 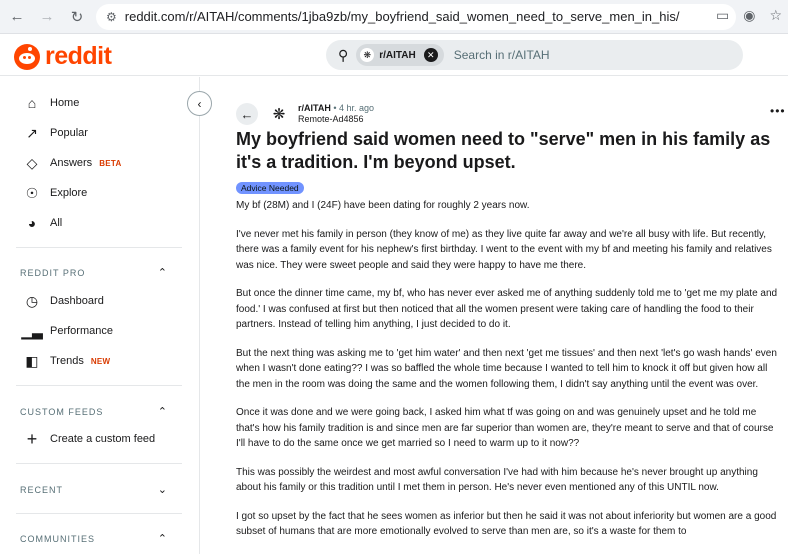 What do you see at coordinates (279, 114) in the screenshot?
I see `subreddit-avatar-icon: ❋` at bounding box center [279, 114].